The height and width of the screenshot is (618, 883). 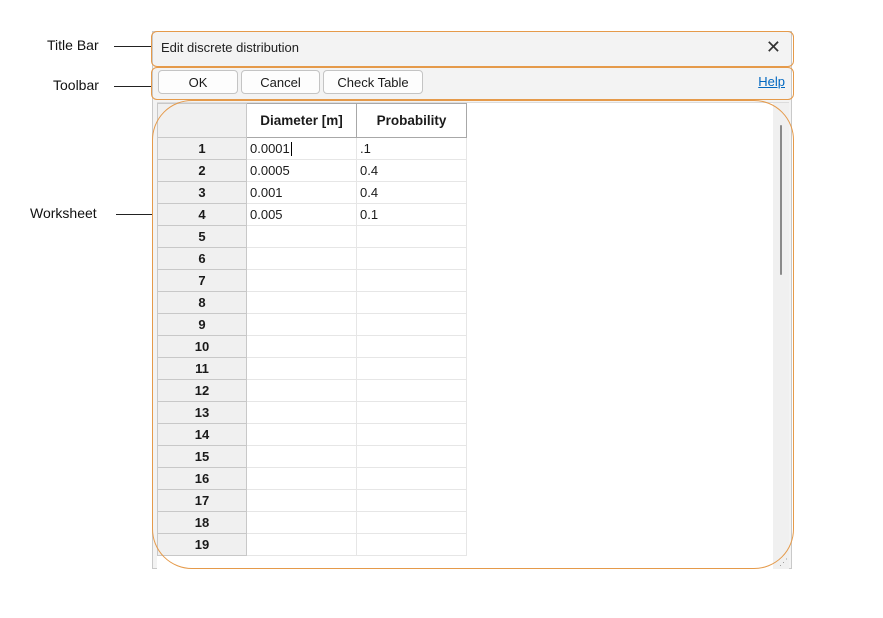 I want to click on table-row: 3 0.001 0.4, so click(x=312, y=192).